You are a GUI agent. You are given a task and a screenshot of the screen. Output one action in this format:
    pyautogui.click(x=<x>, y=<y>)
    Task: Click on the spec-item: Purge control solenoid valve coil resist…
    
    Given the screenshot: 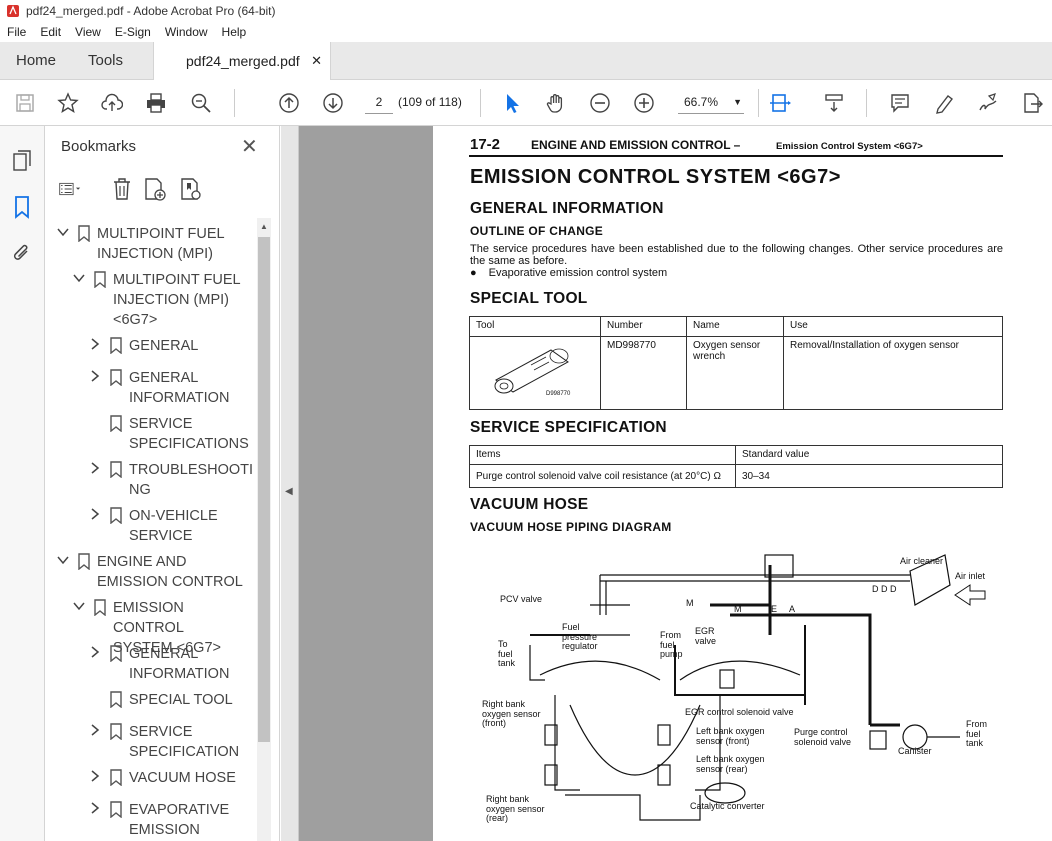 What is the action you would take?
    pyautogui.click(x=602, y=476)
    